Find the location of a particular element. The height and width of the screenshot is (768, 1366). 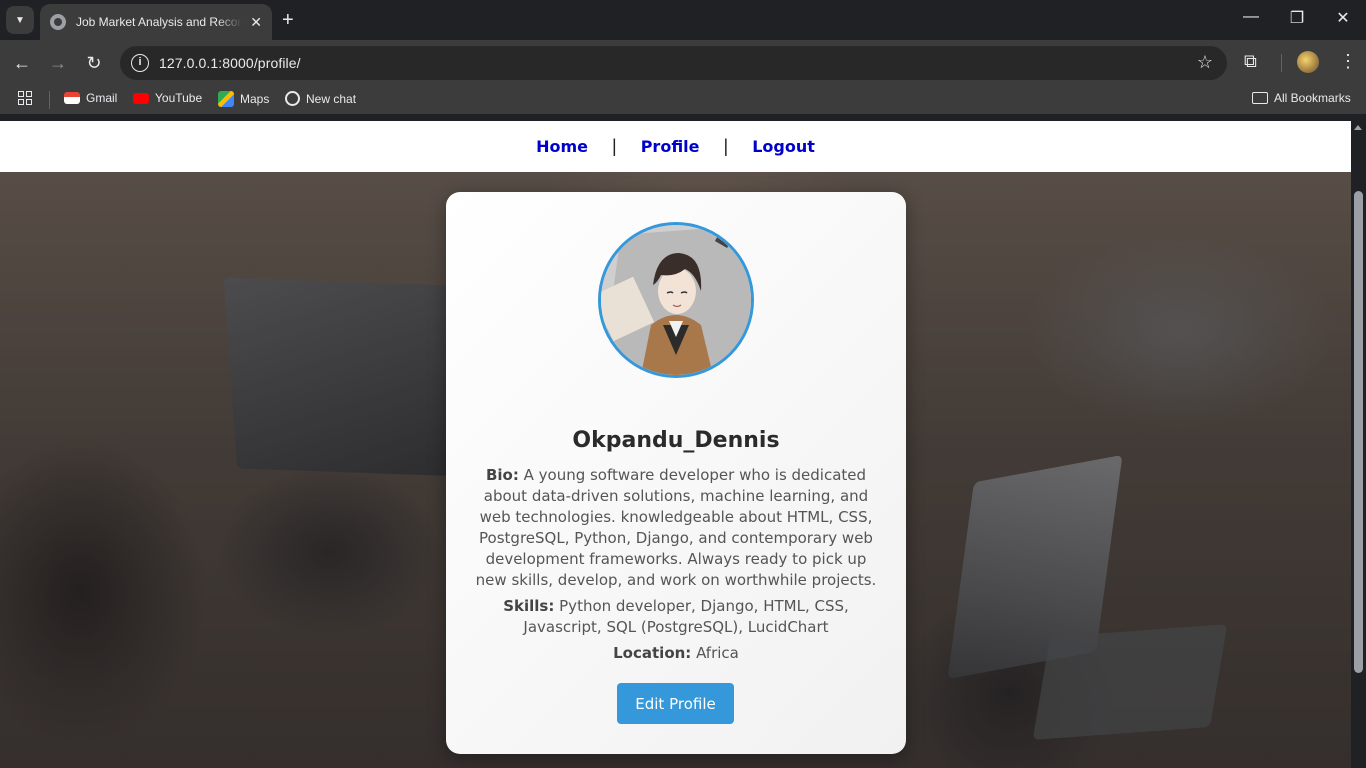

folder-icon is located at coordinates (1260, 98).